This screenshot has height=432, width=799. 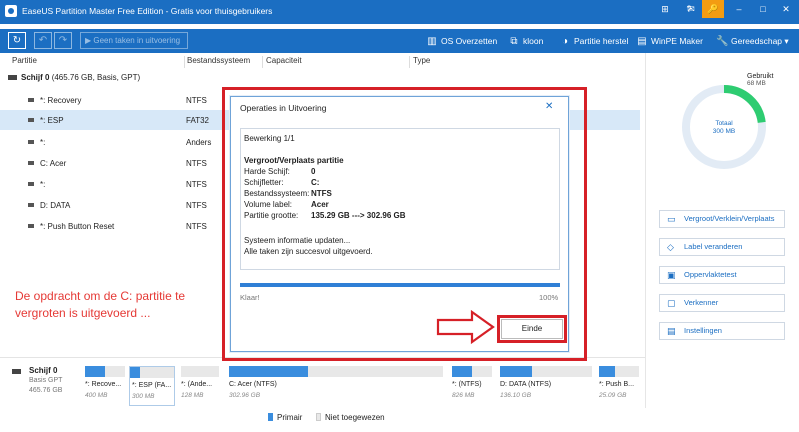 I want to click on field-value: 0, so click(x=313, y=171).